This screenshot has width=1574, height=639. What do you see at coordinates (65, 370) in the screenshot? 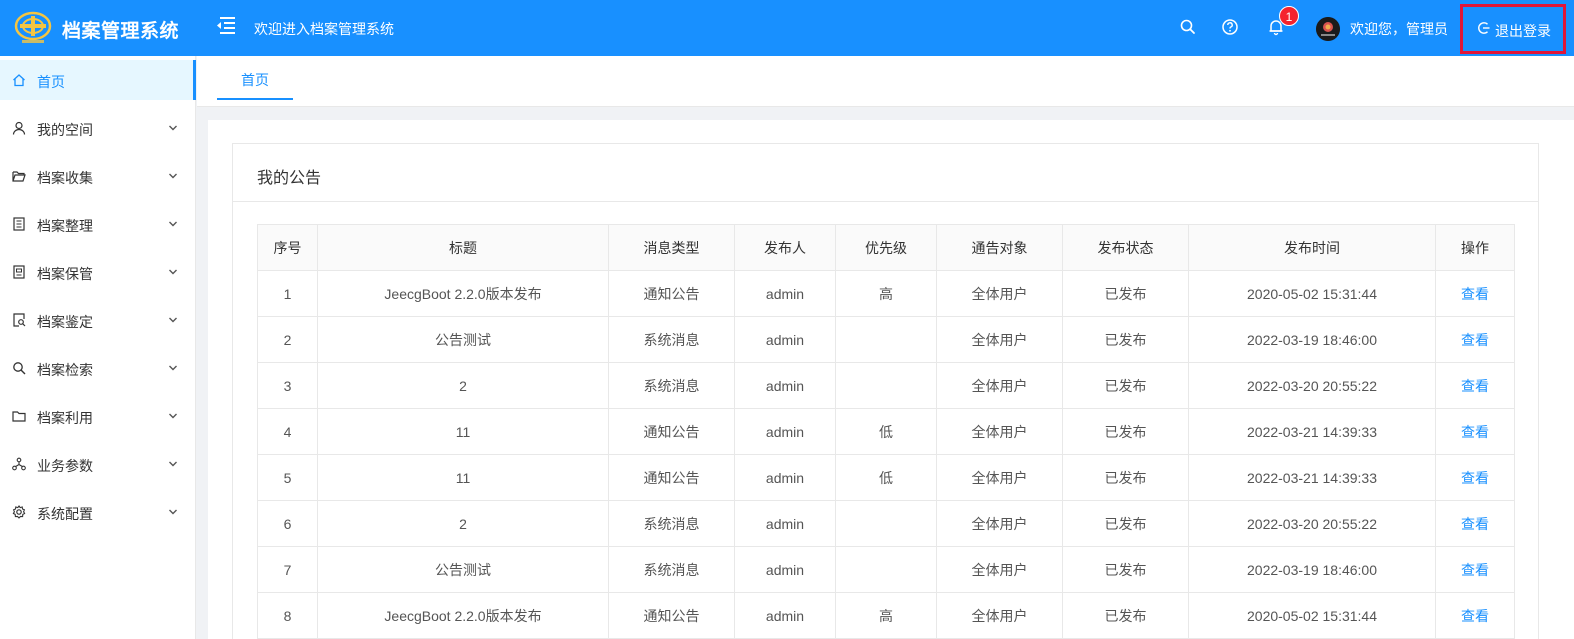
I see `sidebar-item-label: 档案检索` at bounding box center [65, 370].